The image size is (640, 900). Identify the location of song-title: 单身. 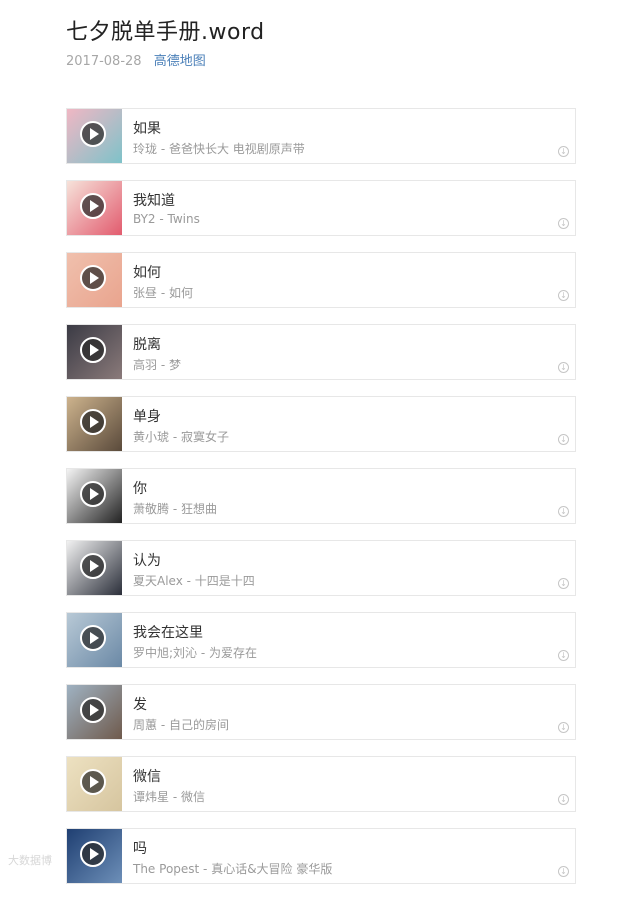
(147, 417).